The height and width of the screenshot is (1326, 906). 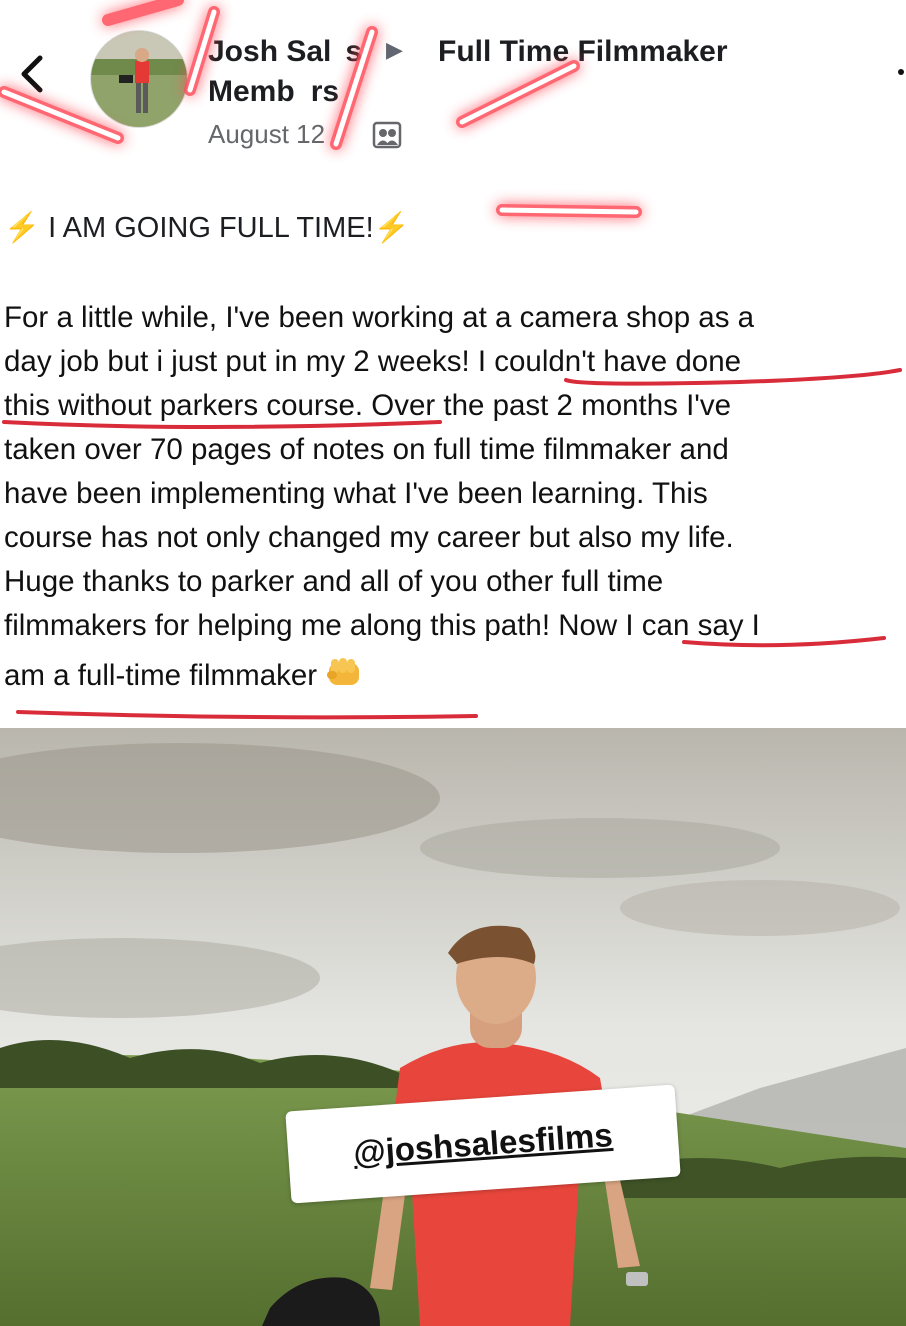 I want to click on avatar-image, so click(x=139, y=79).